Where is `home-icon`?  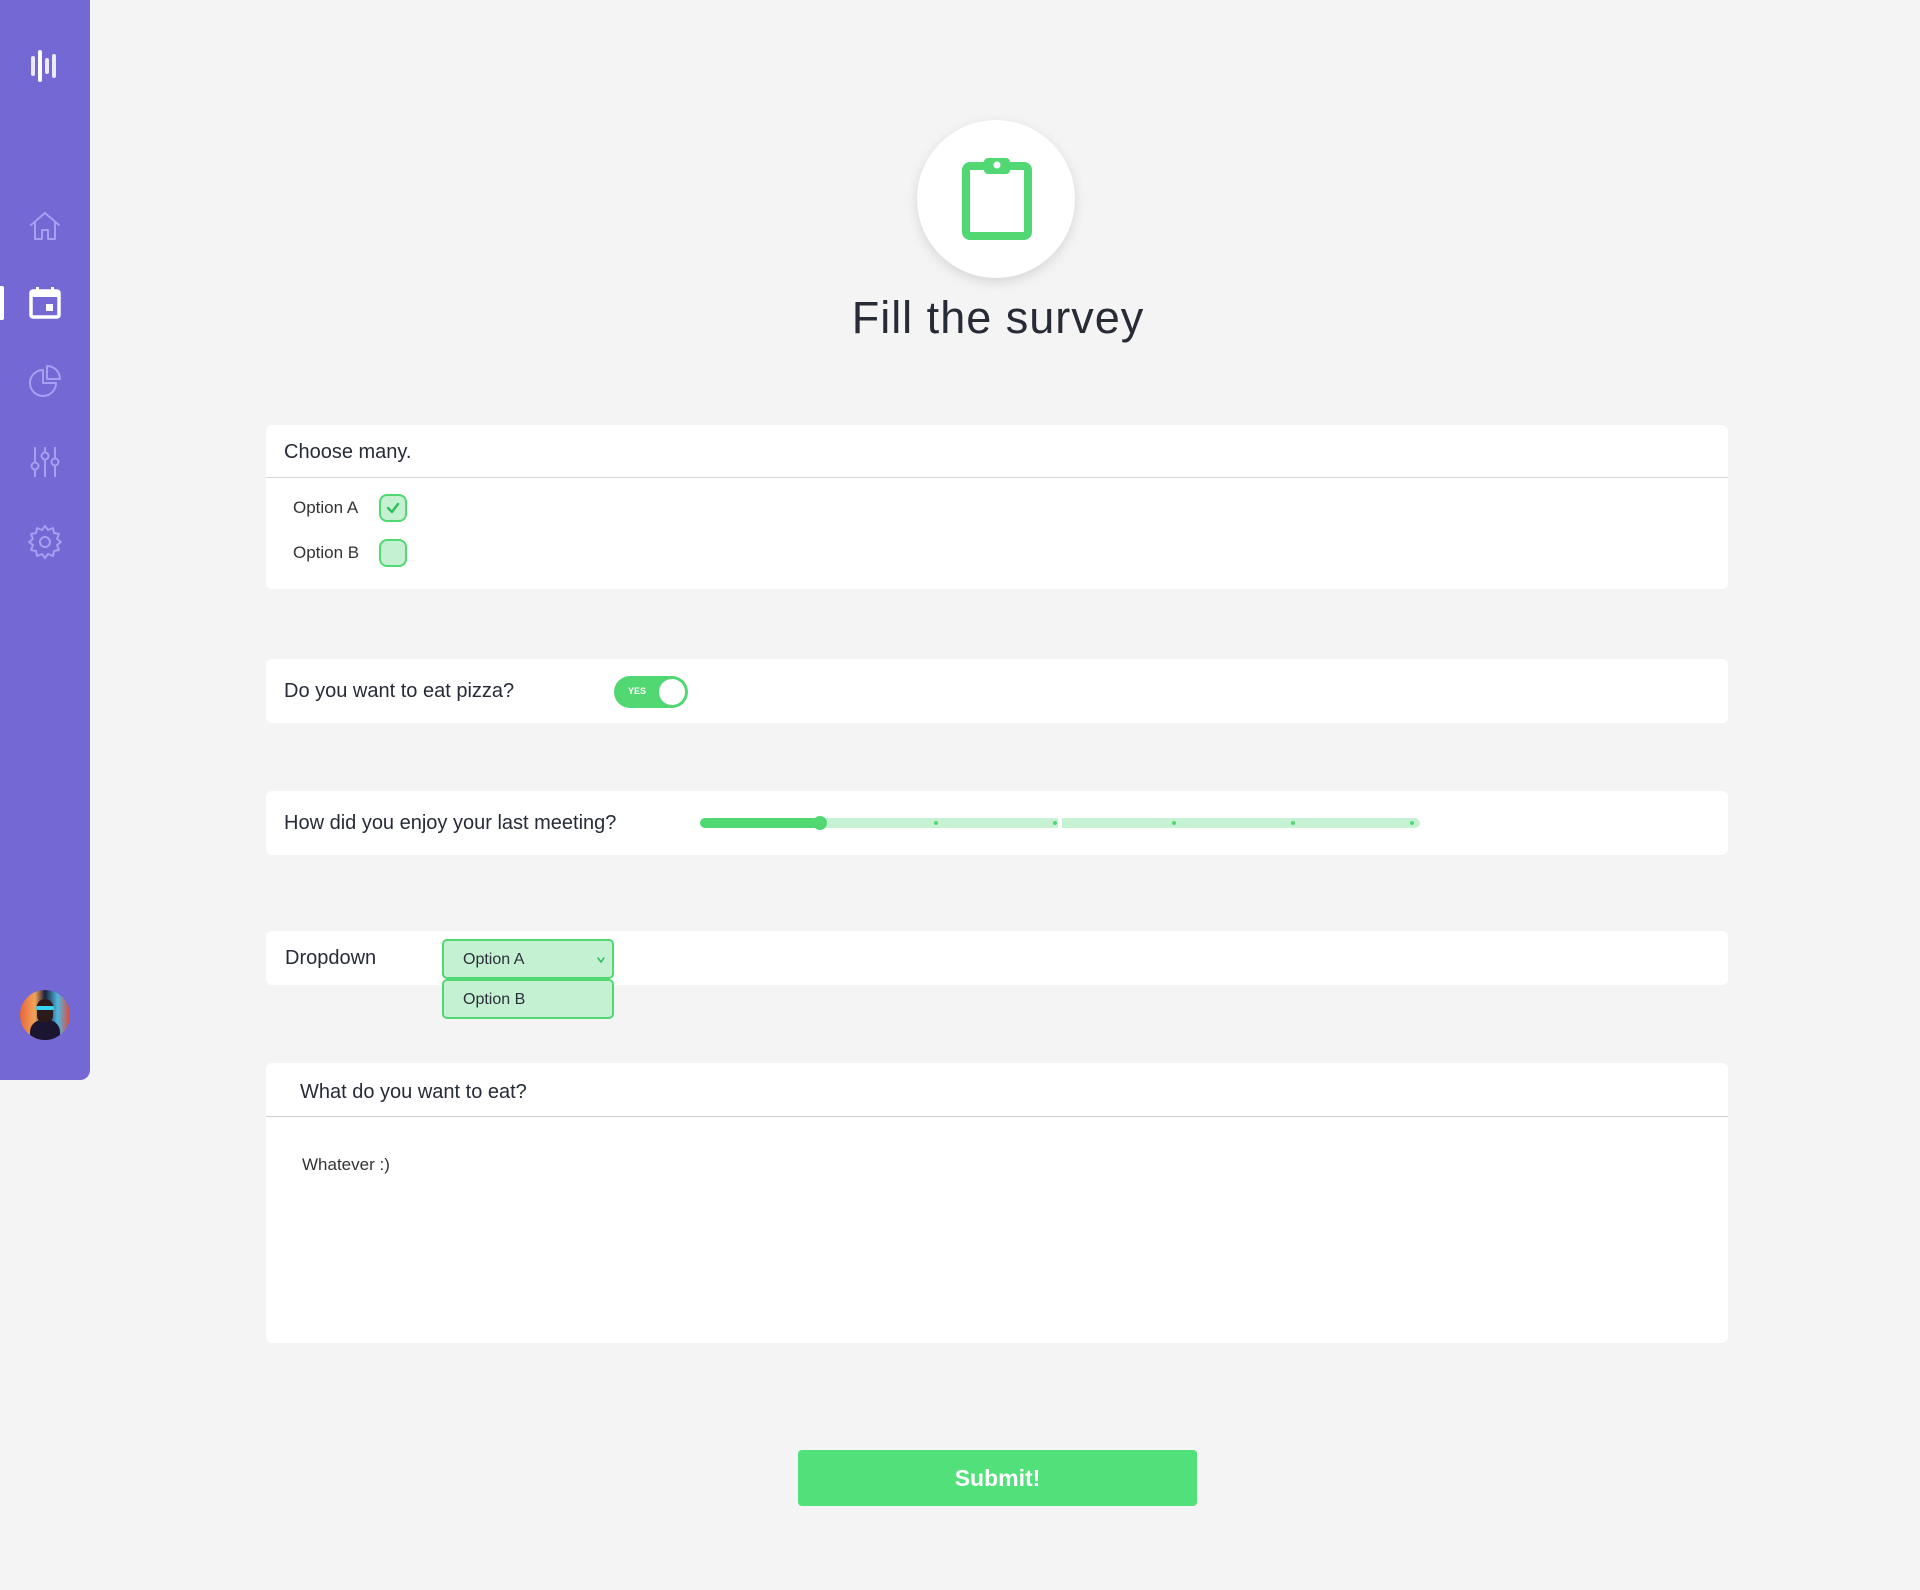 home-icon is located at coordinates (45, 226).